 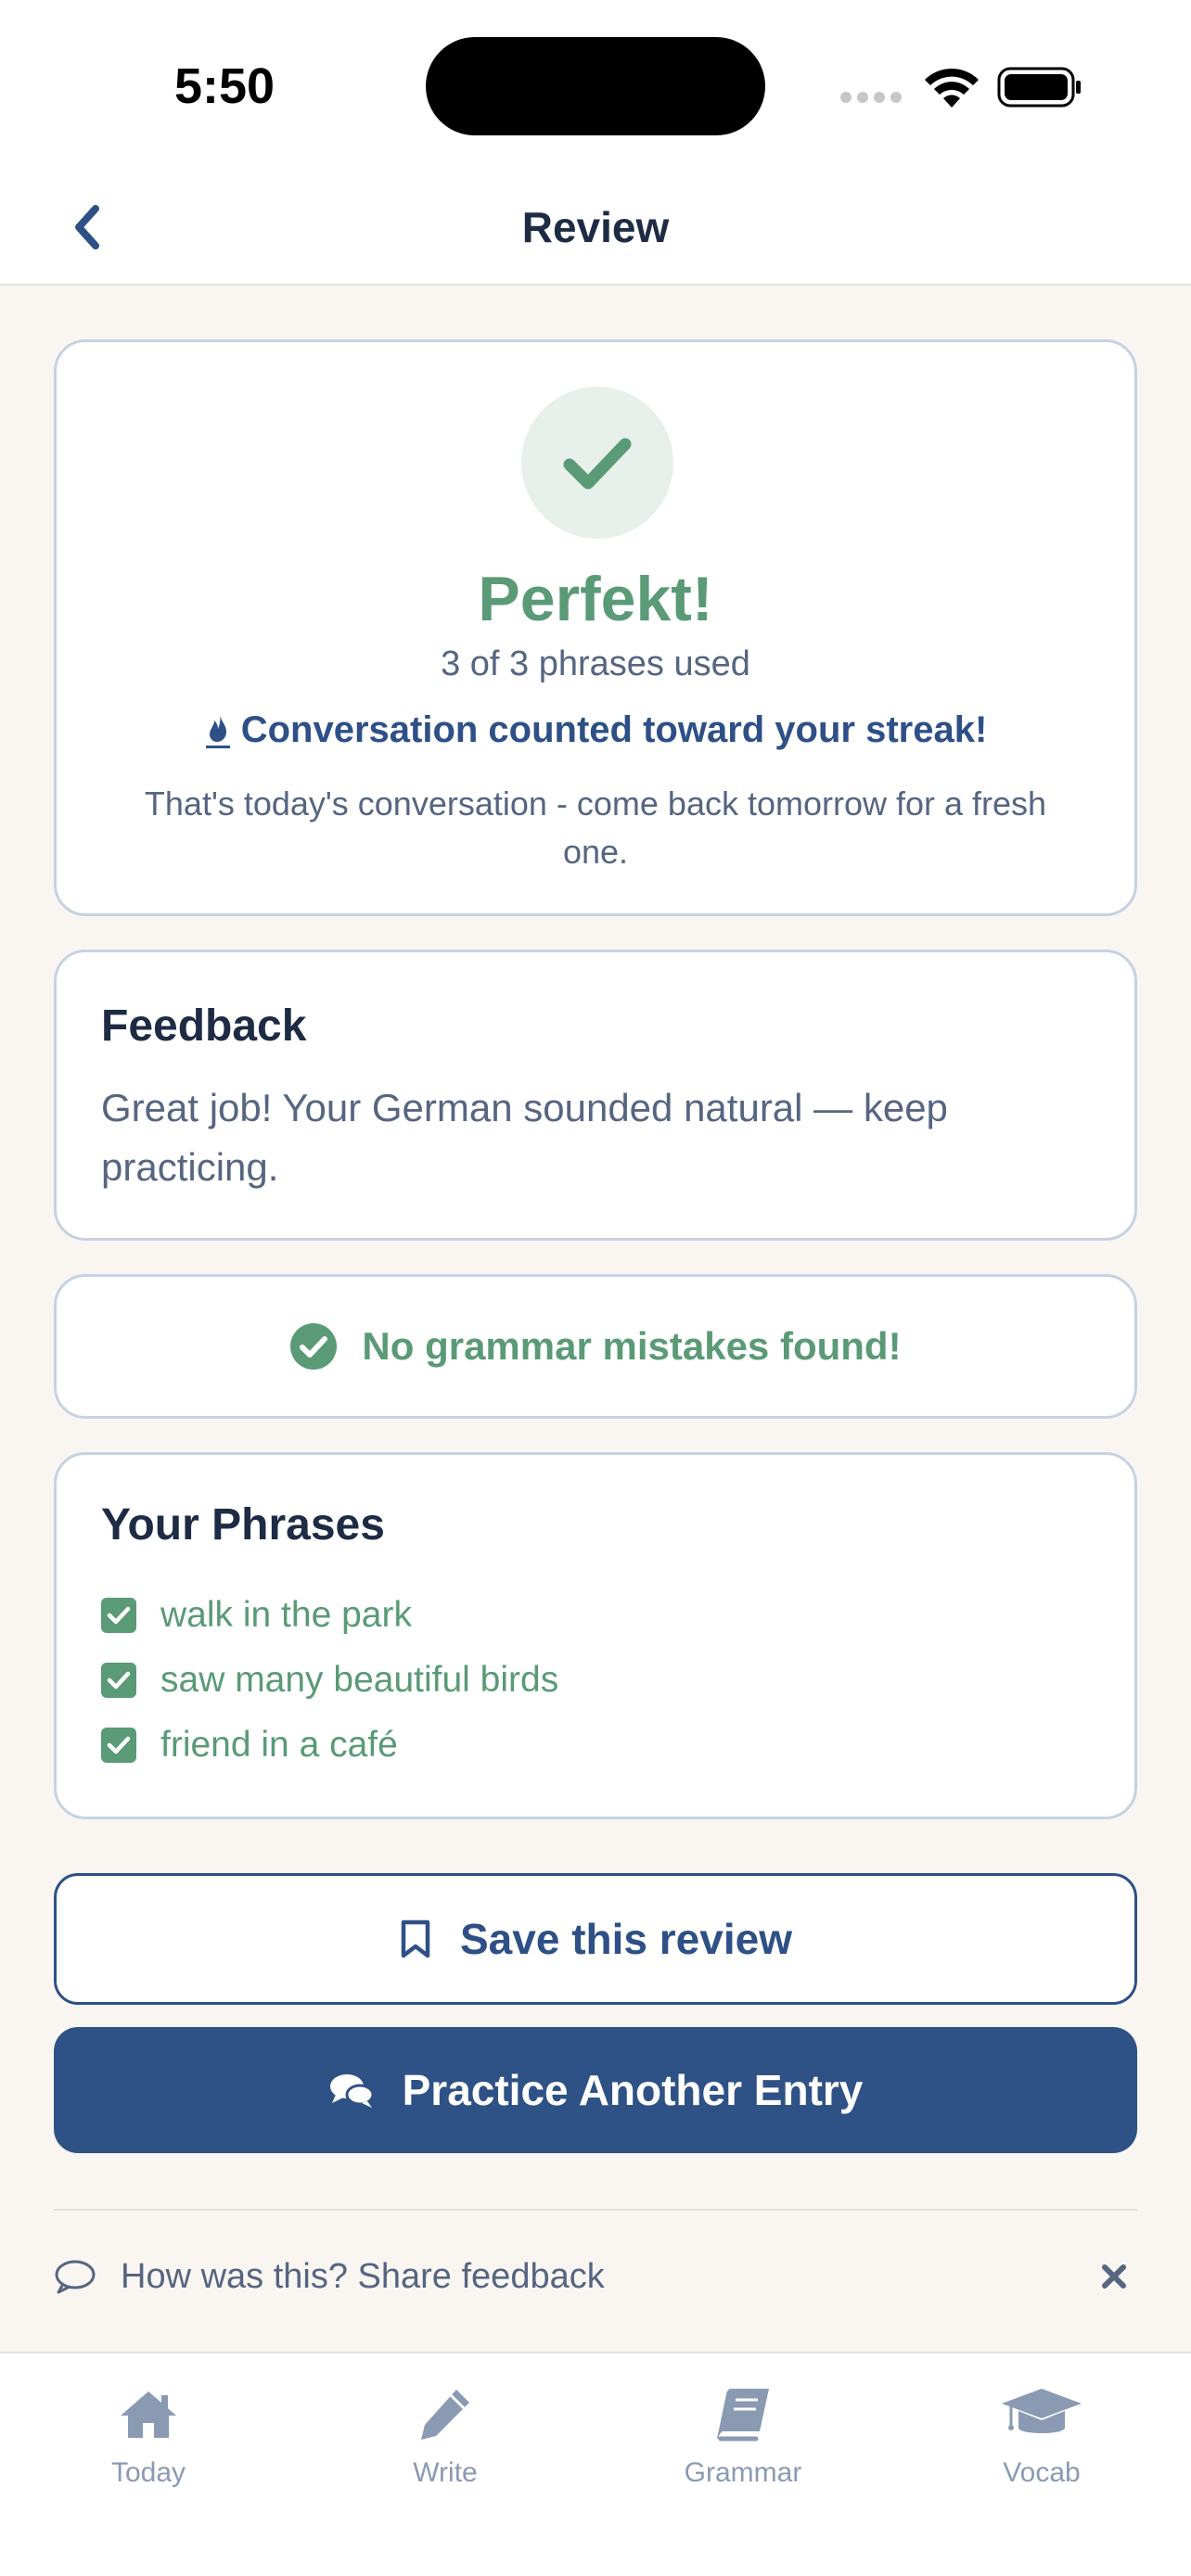 I want to click on status-time: 5:50, so click(x=224, y=86).